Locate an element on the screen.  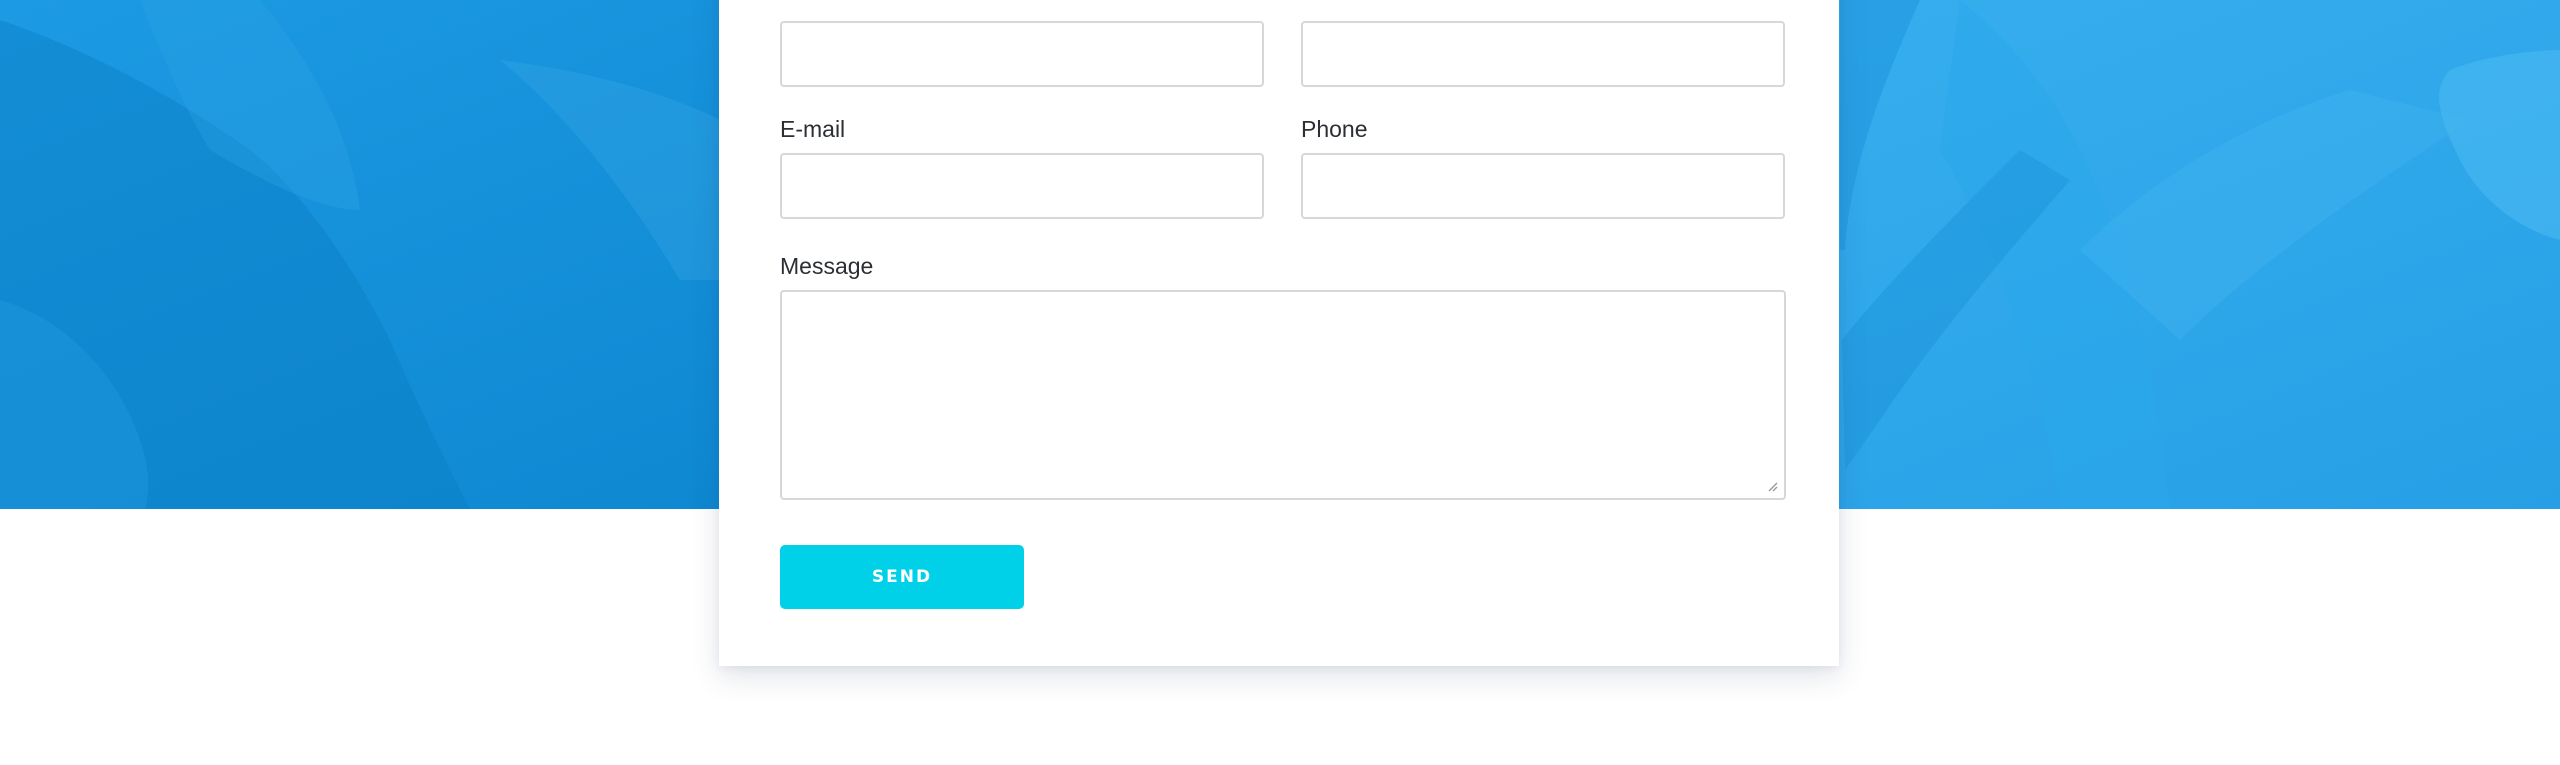
resize-grip-icon is located at coordinates (1772, 486).